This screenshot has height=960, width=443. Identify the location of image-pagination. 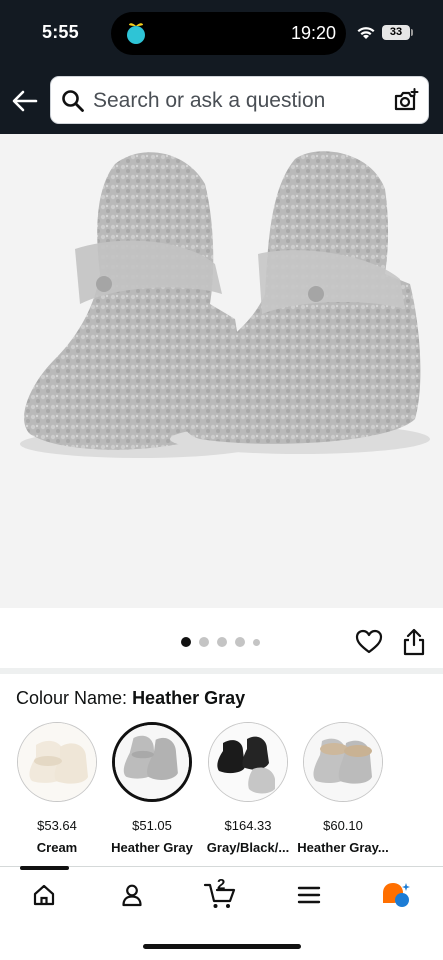
(220, 642).